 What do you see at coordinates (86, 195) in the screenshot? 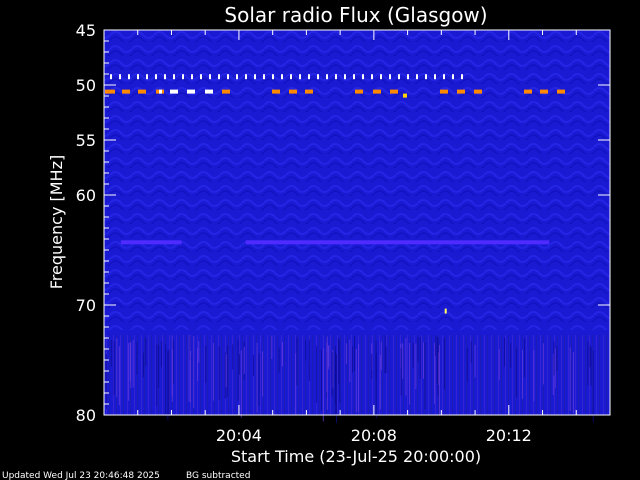
I see `y-tick-label: 60` at bounding box center [86, 195].